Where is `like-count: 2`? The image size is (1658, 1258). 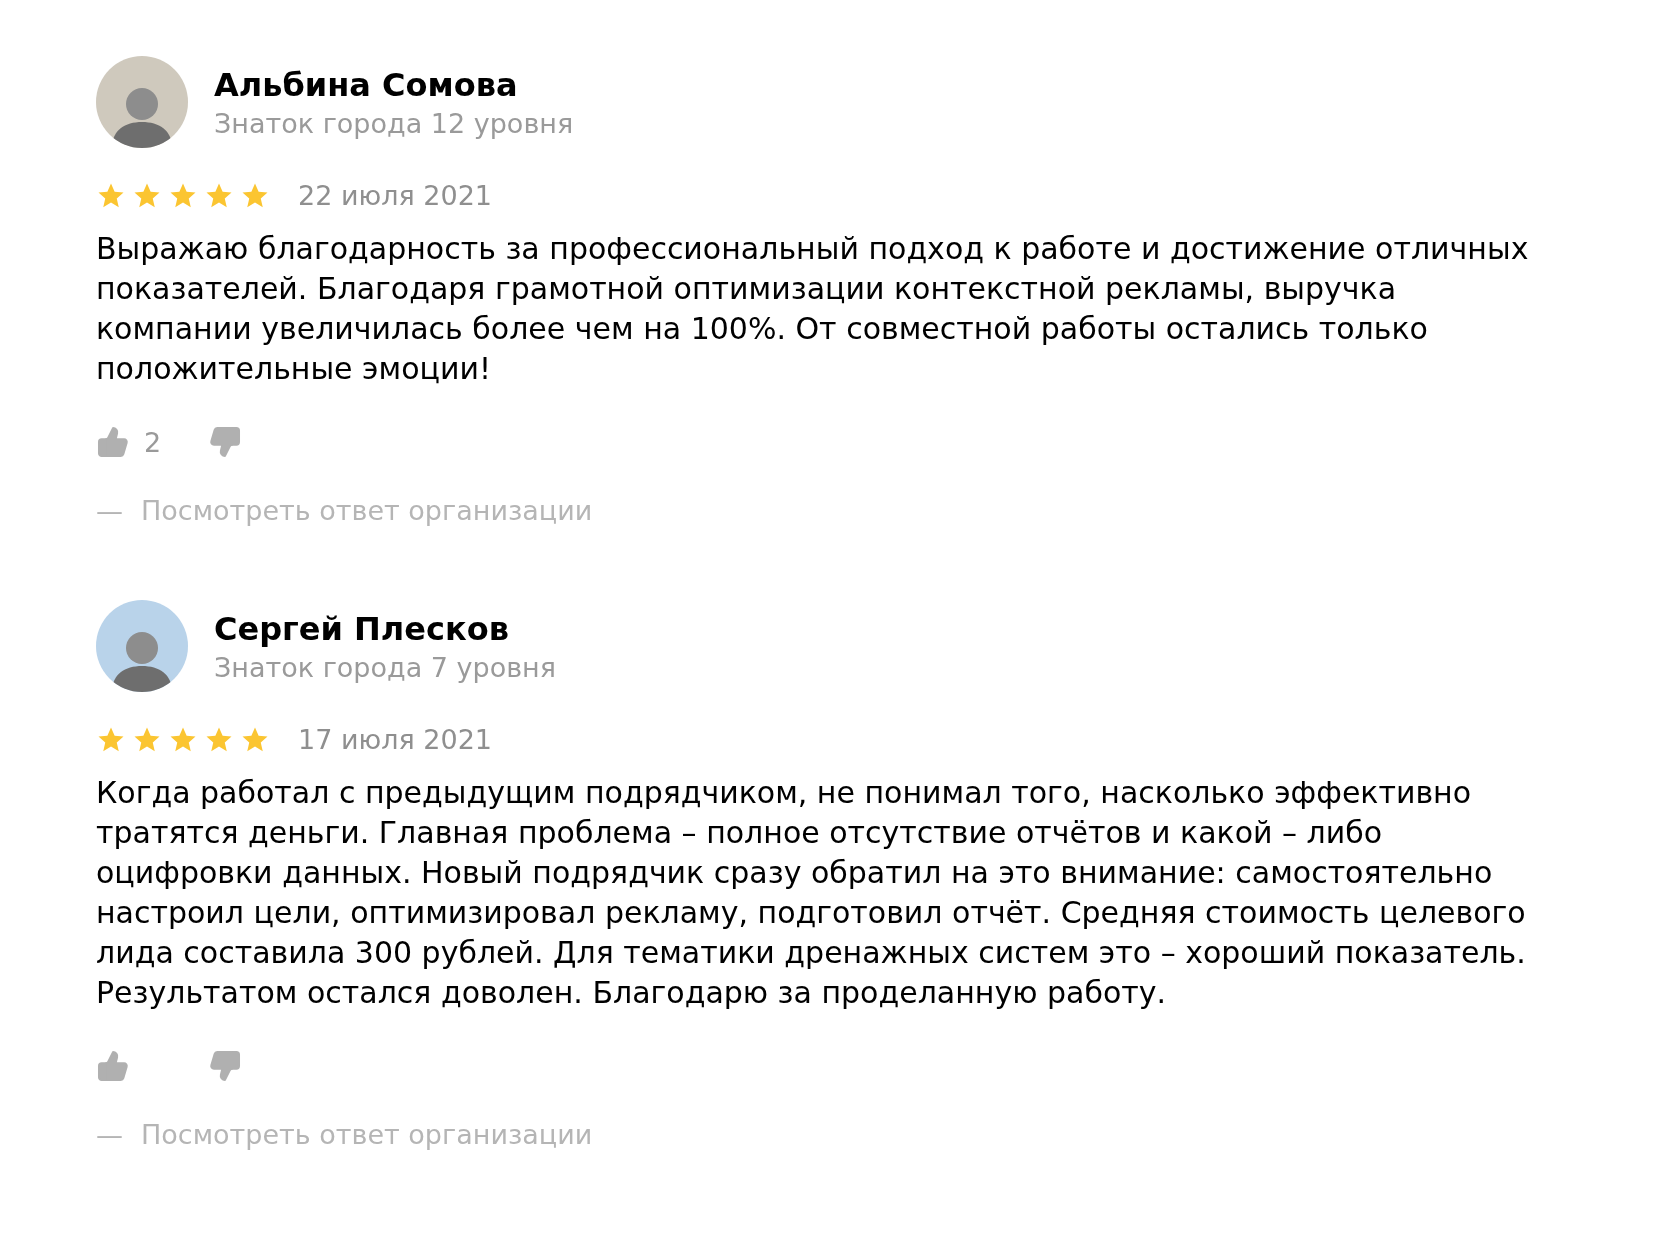
like-count: 2 is located at coordinates (153, 442).